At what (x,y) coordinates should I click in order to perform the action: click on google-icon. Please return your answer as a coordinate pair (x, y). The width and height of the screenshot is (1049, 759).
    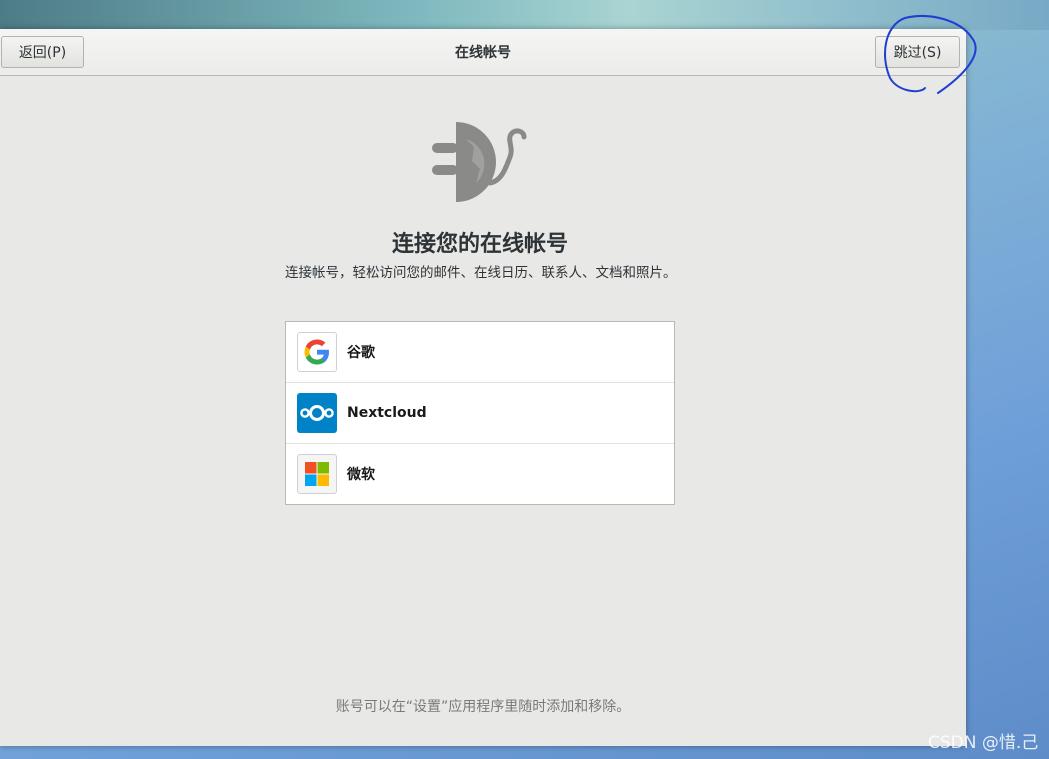
    Looking at the image, I should click on (317, 352).